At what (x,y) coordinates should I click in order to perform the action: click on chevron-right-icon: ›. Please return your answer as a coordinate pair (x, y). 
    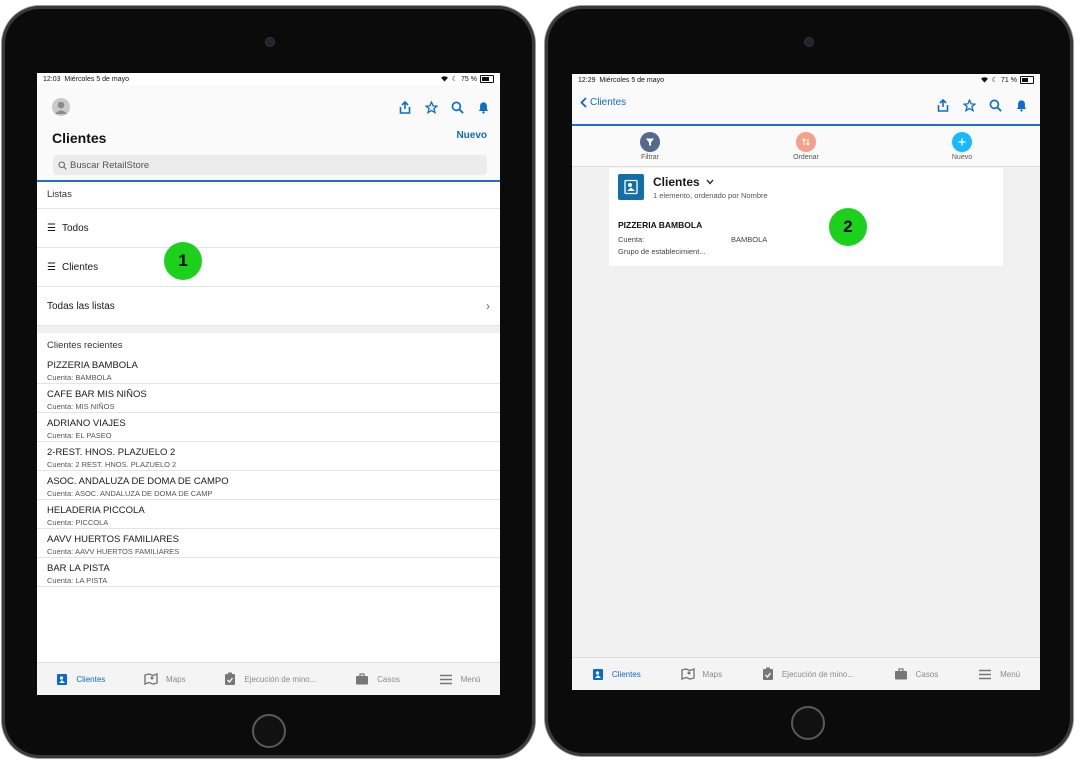
    Looking at the image, I should click on (488, 306).